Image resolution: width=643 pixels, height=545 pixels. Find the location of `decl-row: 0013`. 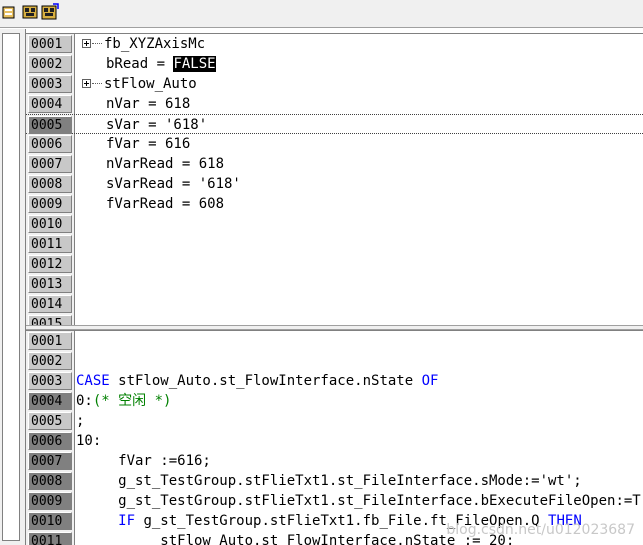

decl-row: 0013 is located at coordinates (334, 284).